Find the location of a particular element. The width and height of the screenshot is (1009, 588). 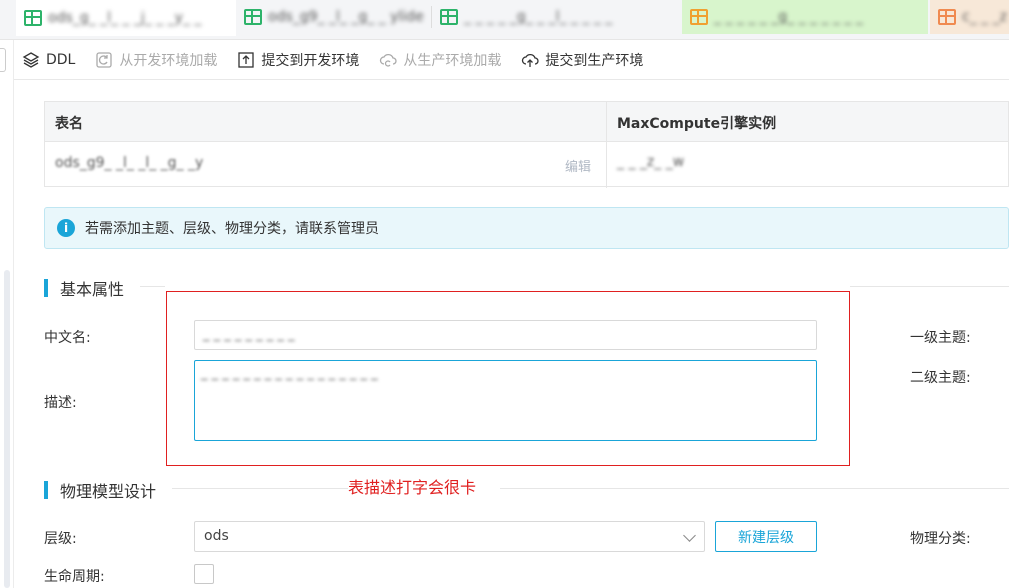

tab-label: c_ _ _z is located at coordinates (984, 17).